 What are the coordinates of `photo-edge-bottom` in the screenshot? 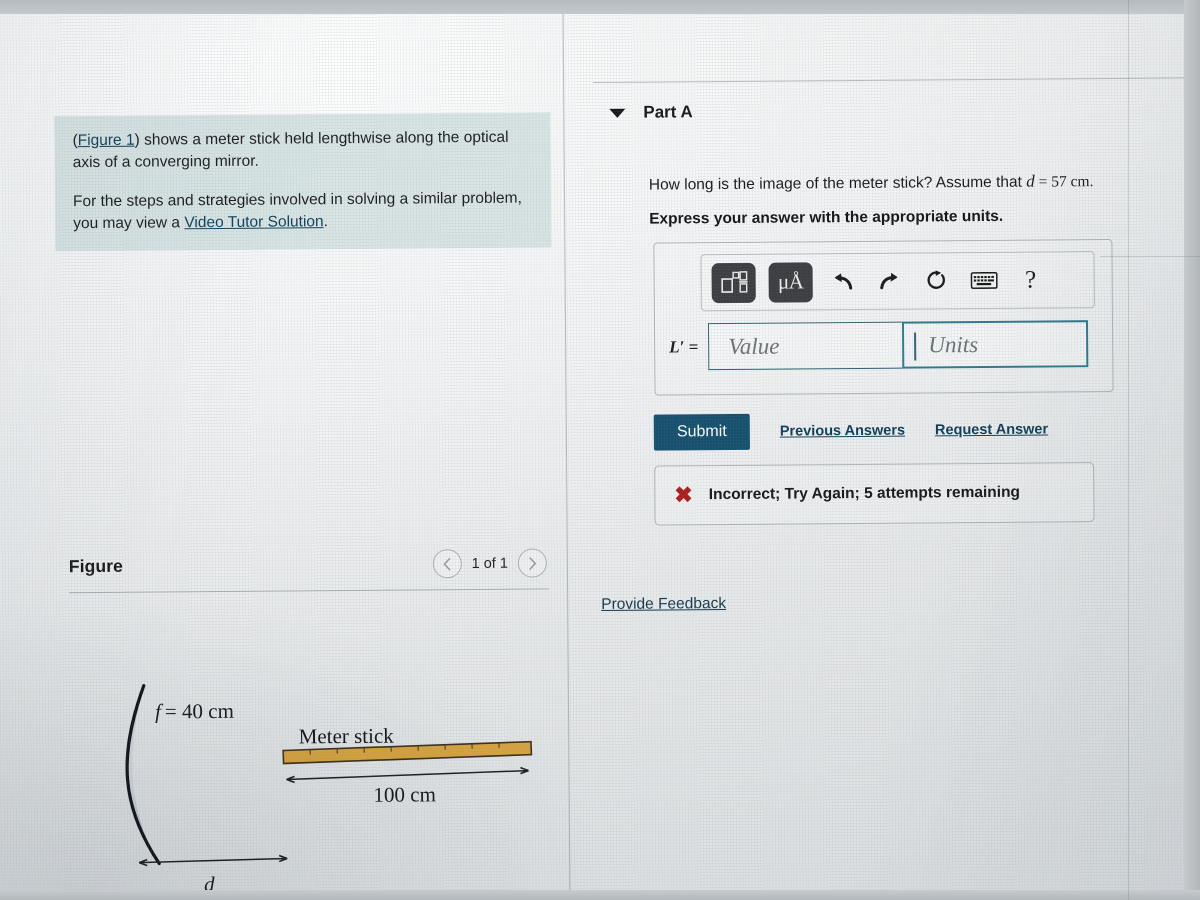 It's located at (600, 895).